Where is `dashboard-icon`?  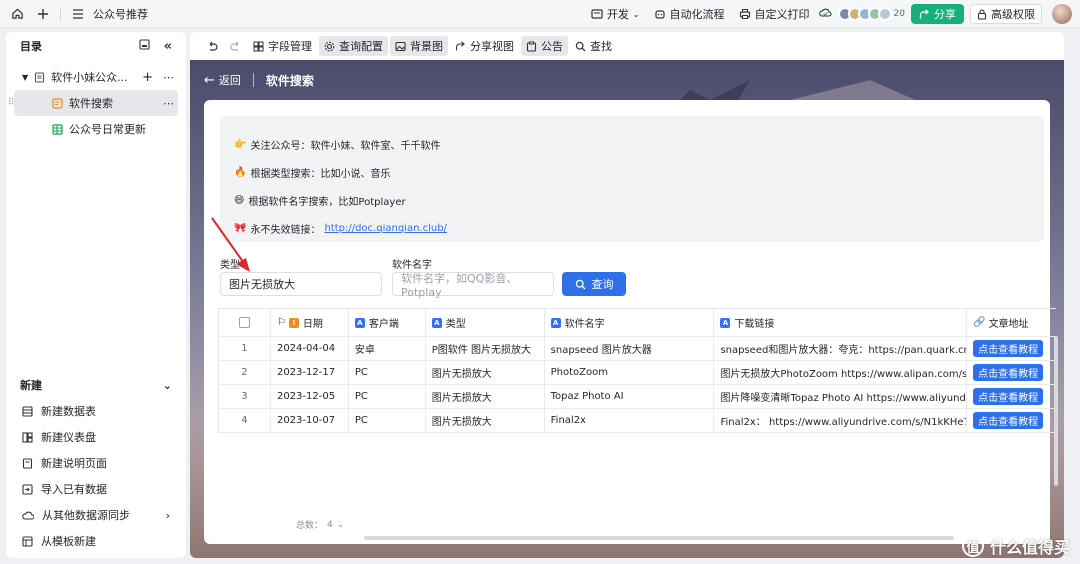 dashboard-icon is located at coordinates (27, 437).